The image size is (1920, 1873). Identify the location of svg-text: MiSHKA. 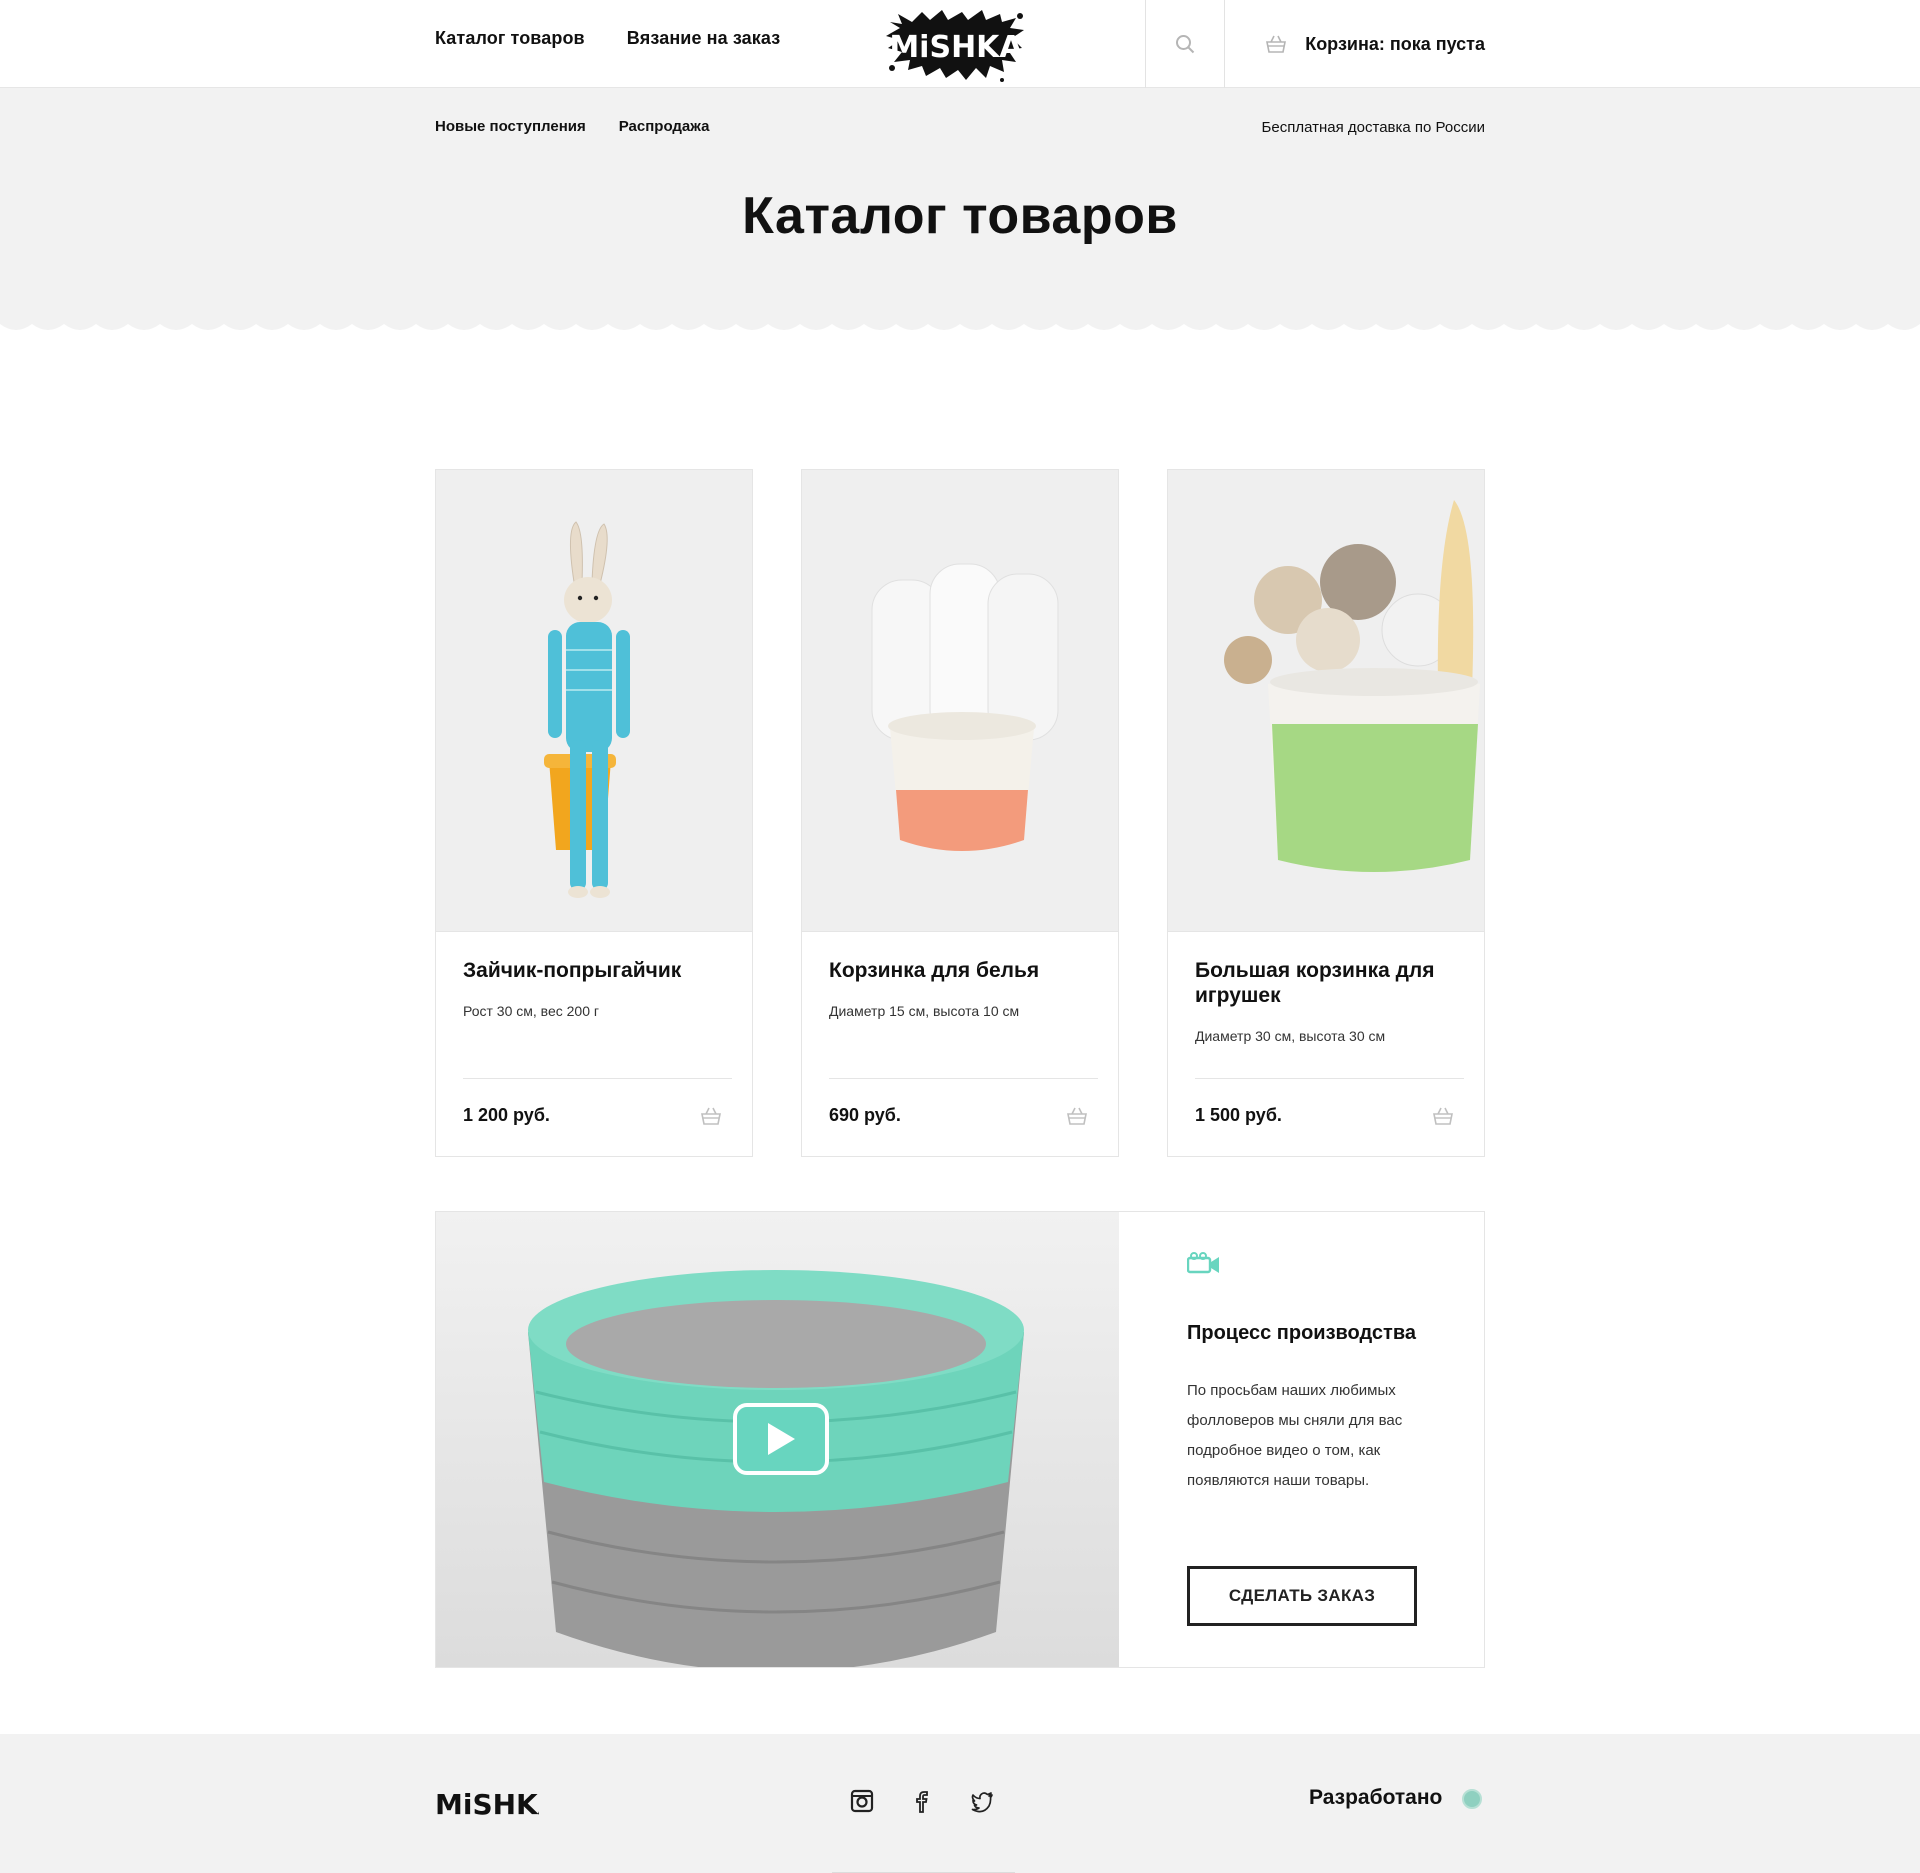
(487, 1804).